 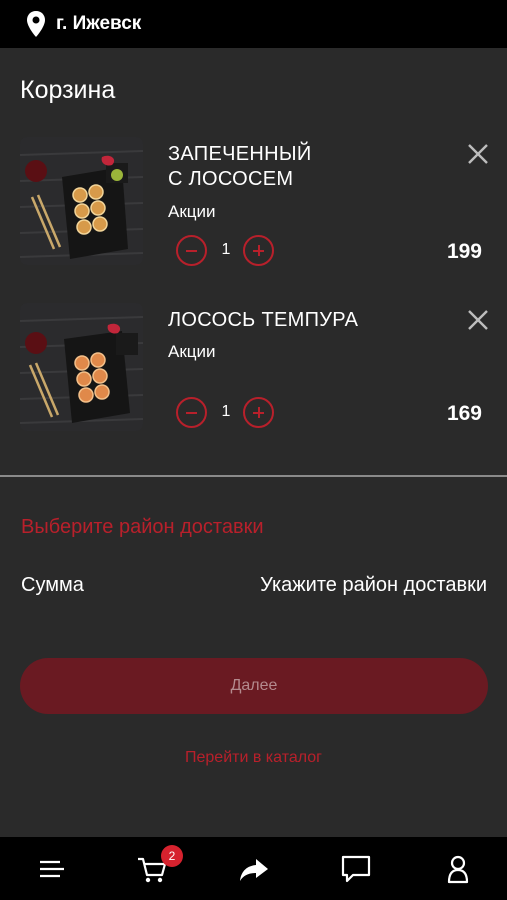 What do you see at coordinates (68, 90) in the screenshot?
I see `page-title: Корзина` at bounding box center [68, 90].